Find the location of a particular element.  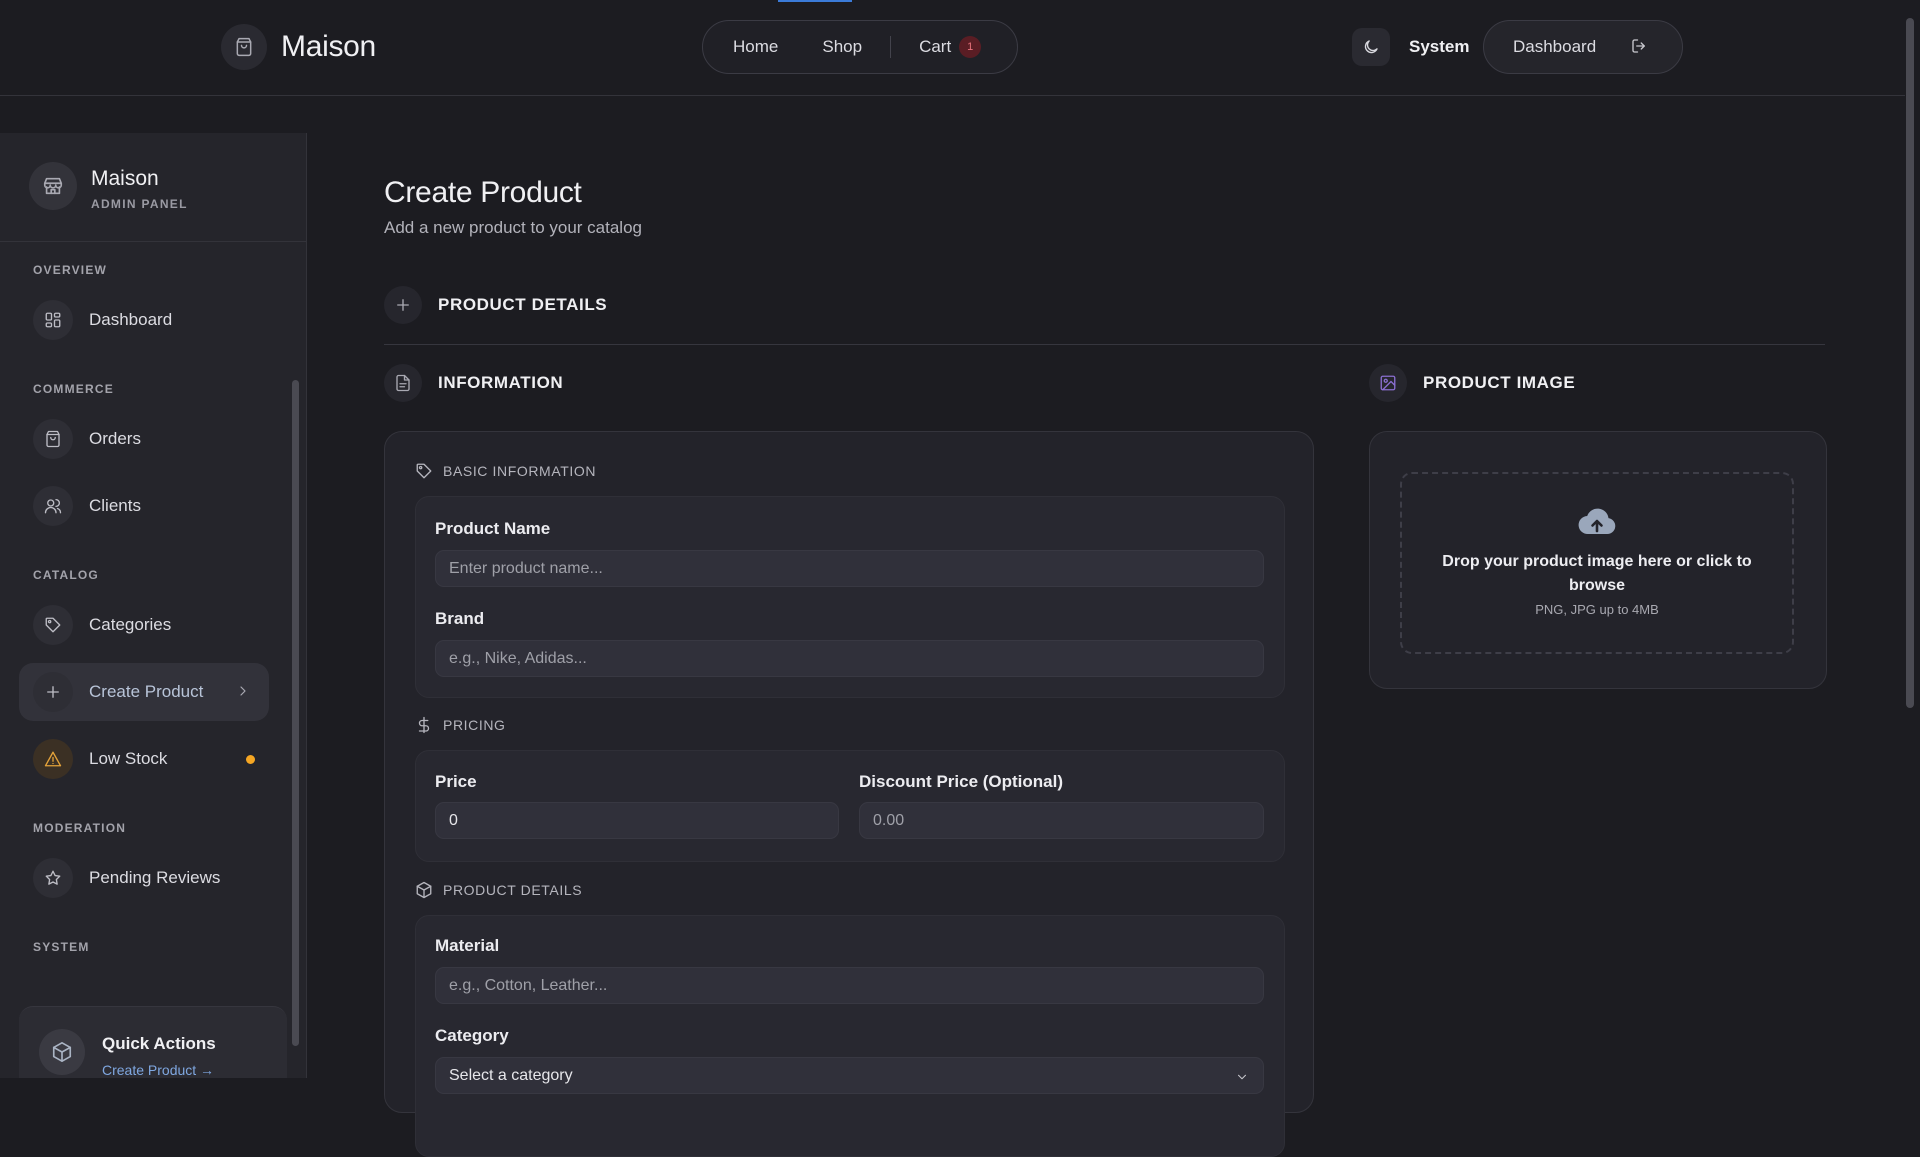

sidebar-item-label: Low Stock is located at coordinates (128, 758).